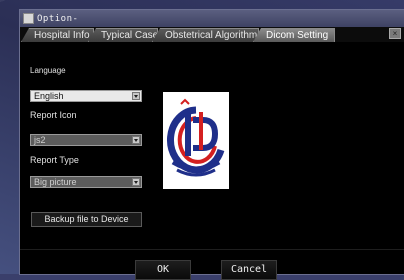 The image size is (404, 280). I want to click on tab-obstetrical-algorithm: Obstetrical Algorithm, so click(205, 35).